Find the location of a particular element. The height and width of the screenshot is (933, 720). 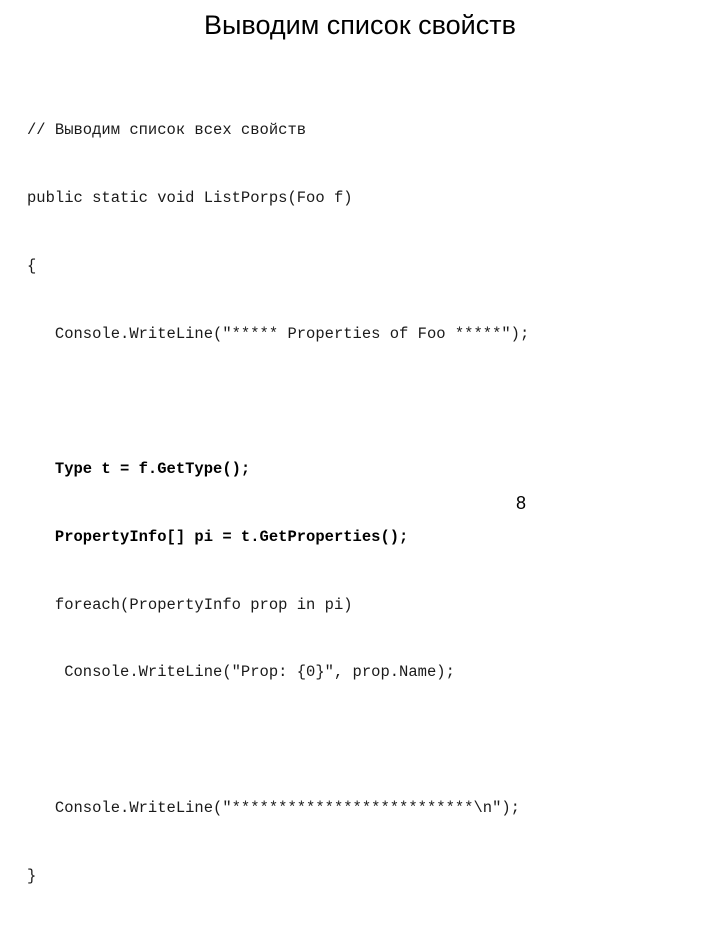

code-foreach-line: foreach(PropertyInfo prop in pi) is located at coordinates (190, 604).